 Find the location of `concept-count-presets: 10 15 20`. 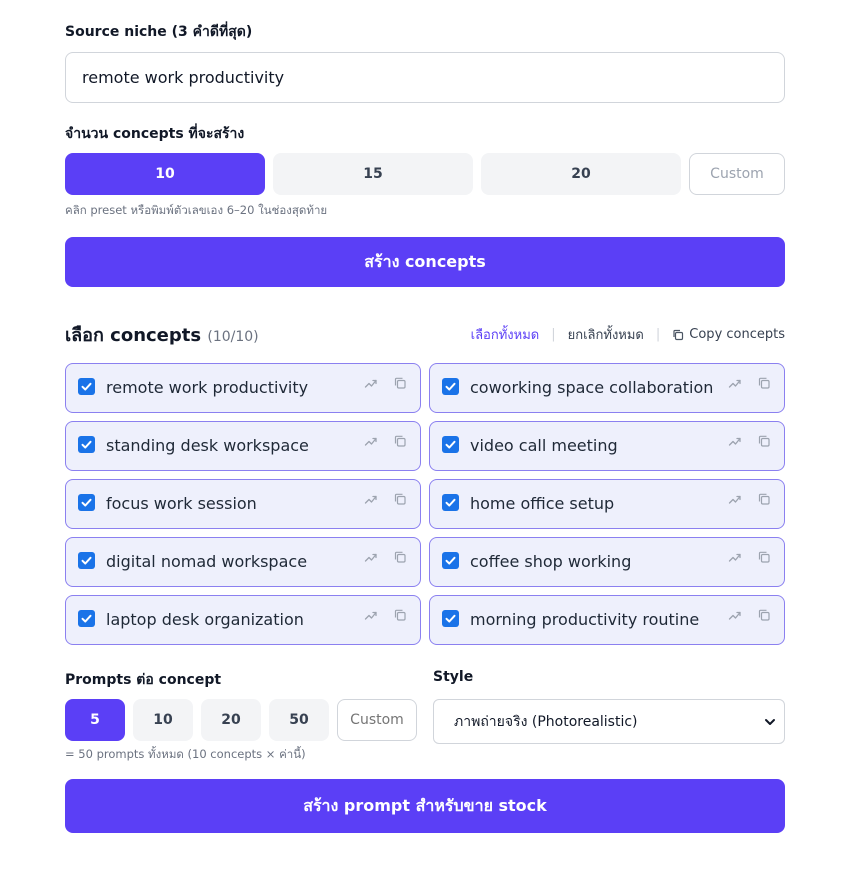

concept-count-presets: 10 15 20 is located at coordinates (425, 174).